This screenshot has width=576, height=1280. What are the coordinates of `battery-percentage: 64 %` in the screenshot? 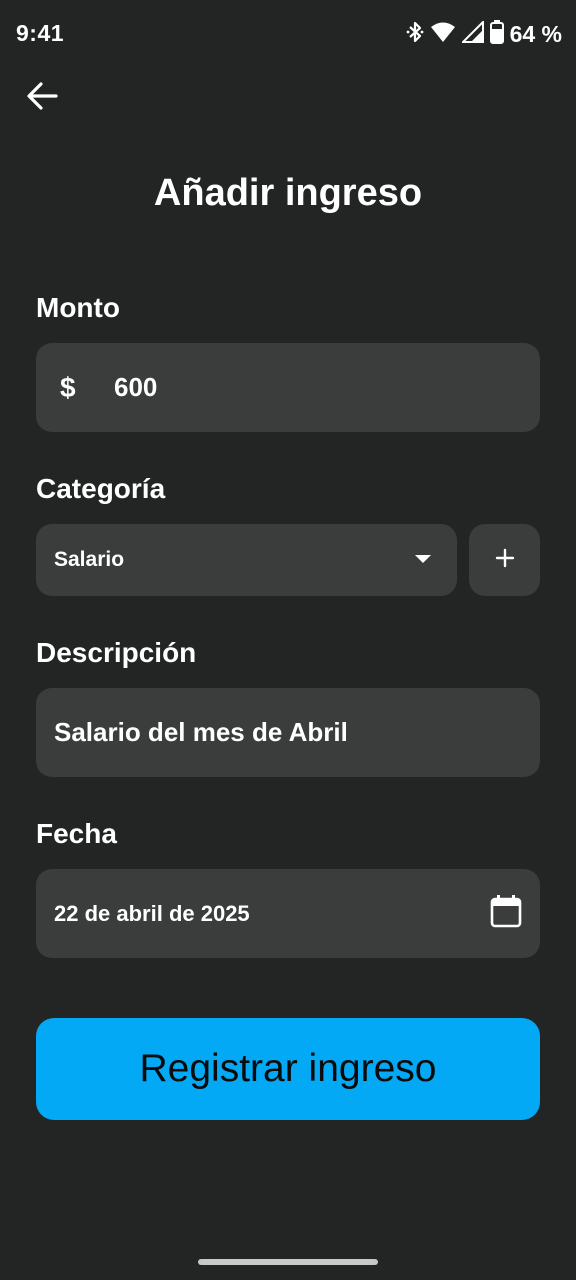 It's located at (535, 33).